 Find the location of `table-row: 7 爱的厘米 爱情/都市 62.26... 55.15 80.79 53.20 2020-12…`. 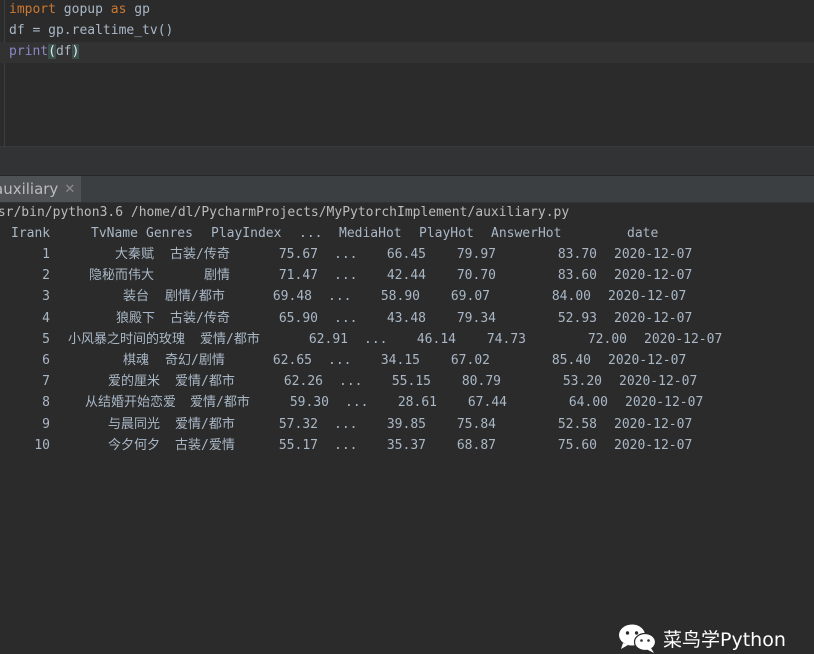

table-row: 7 爱的厘米 爱情/都市 62.26... 55.15 80.79 53.20 2020-12… is located at coordinates (407, 381).